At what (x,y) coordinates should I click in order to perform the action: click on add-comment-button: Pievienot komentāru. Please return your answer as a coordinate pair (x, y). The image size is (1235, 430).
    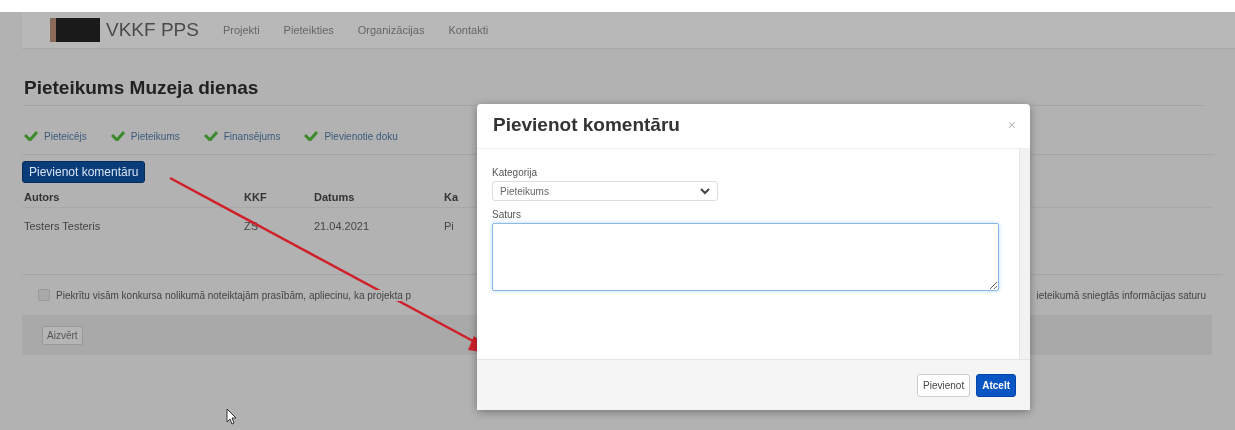
    Looking at the image, I should click on (84, 172).